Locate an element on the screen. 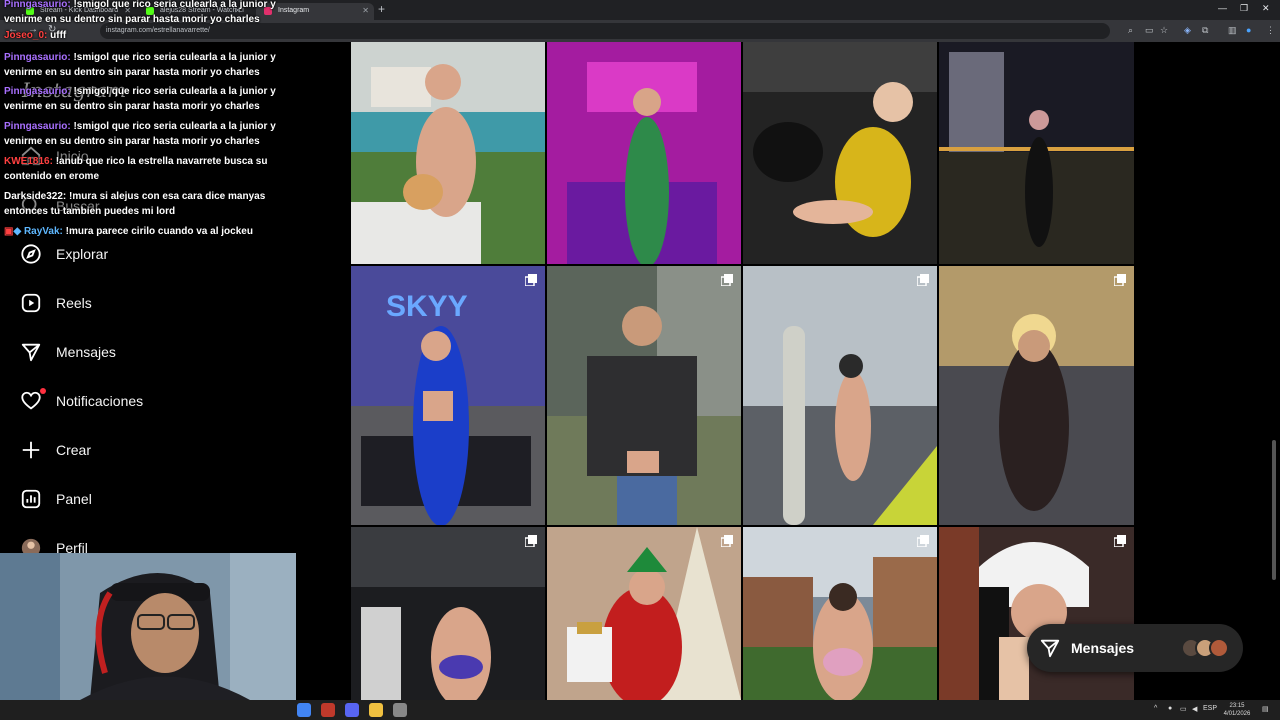 This screenshot has height=720, width=1280. post-tile: SKYY is located at coordinates (448, 395).